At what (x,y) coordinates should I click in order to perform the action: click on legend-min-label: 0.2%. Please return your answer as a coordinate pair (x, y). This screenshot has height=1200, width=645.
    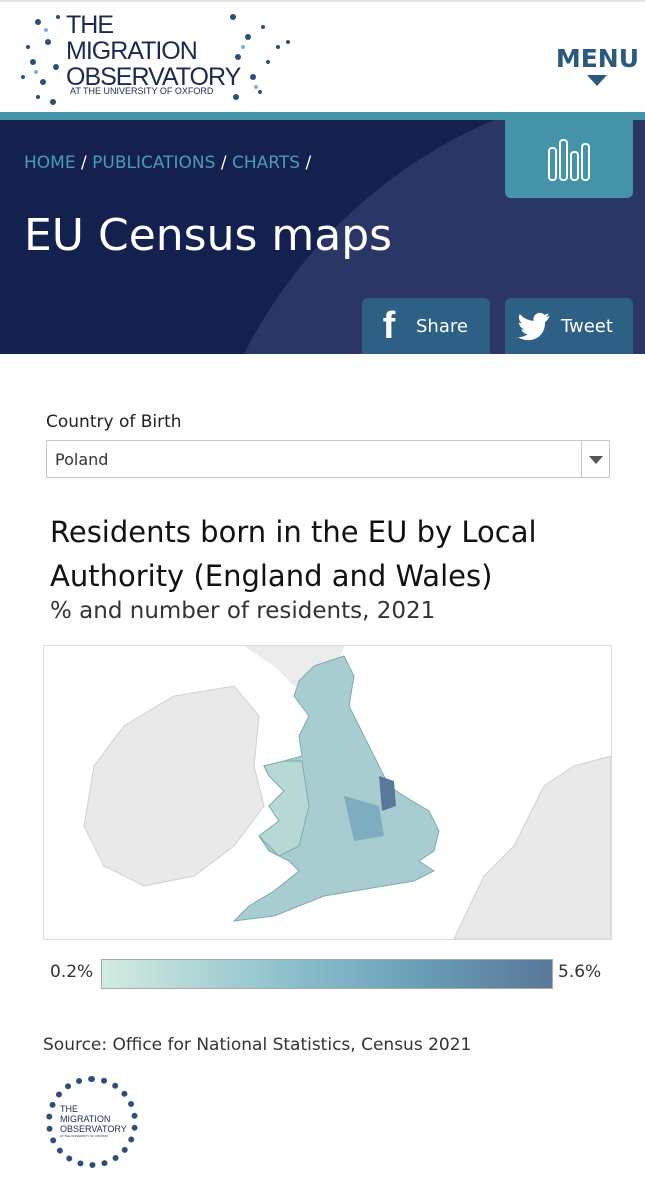
    Looking at the image, I should click on (72, 972).